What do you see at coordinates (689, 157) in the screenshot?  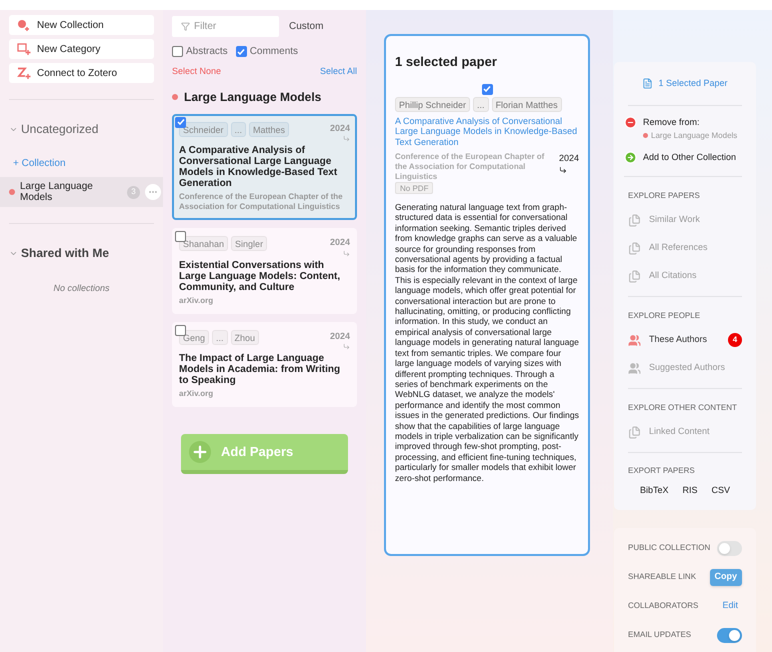 I see `add-to-collection-action: Add to Other Collection` at bounding box center [689, 157].